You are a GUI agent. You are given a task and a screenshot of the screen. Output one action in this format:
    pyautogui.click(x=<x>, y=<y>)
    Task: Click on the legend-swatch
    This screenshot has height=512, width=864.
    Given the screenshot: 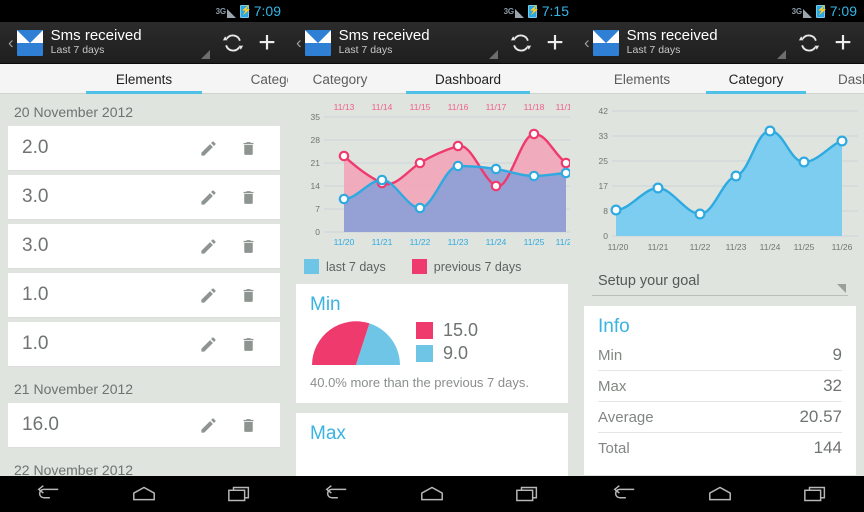 What is the action you would take?
    pyautogui.click(x=419, y=266)
    